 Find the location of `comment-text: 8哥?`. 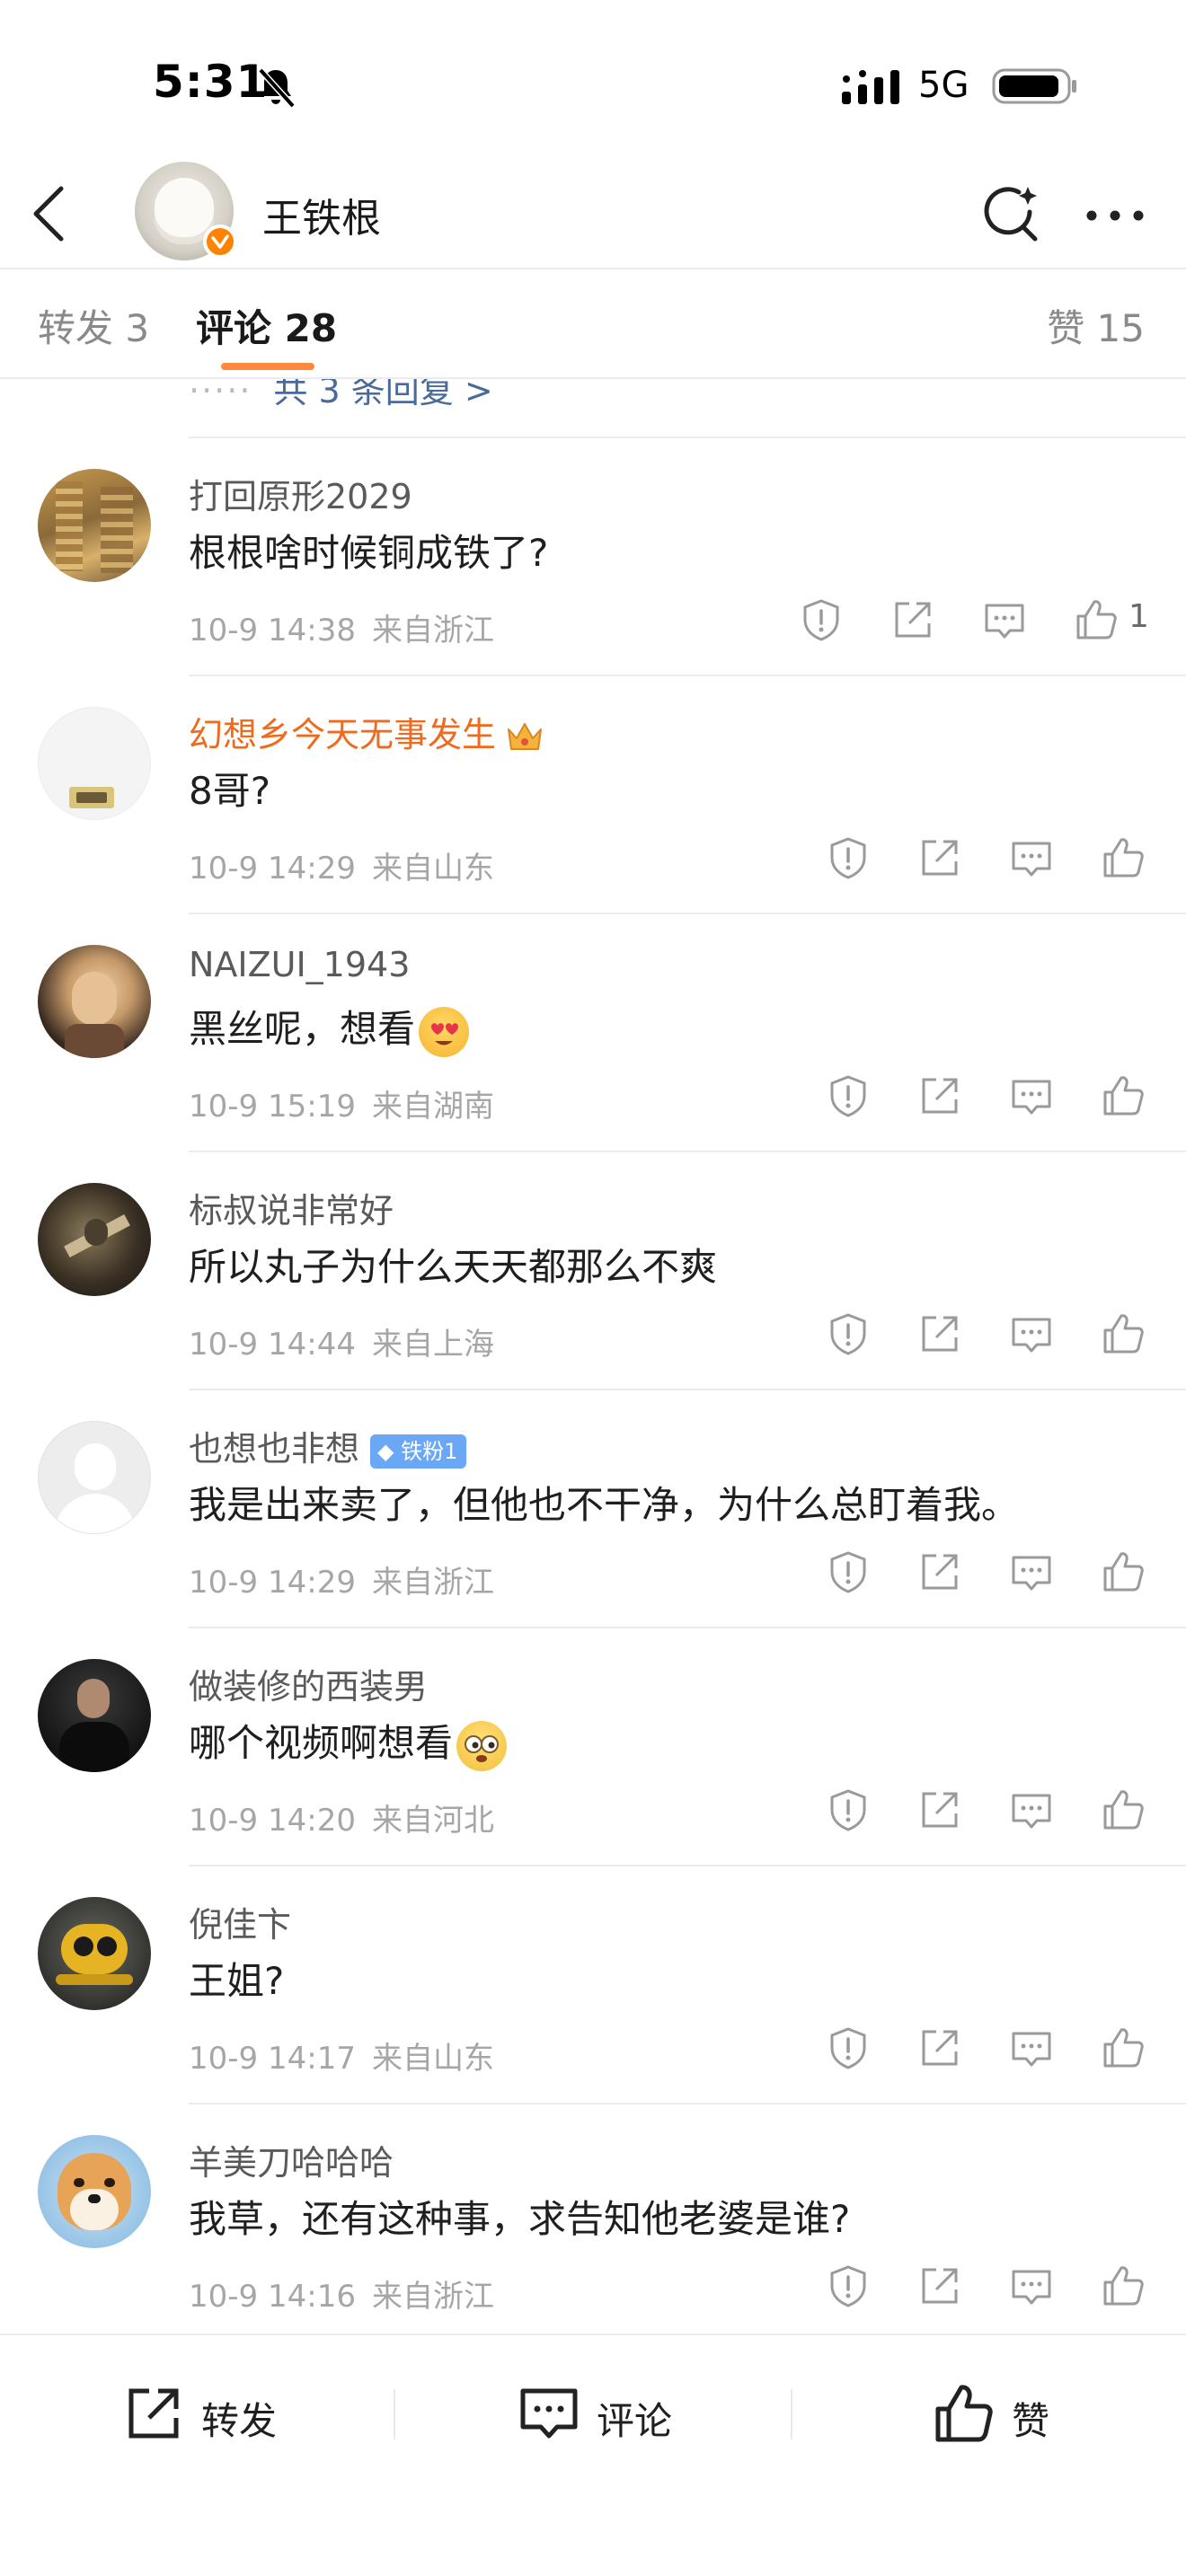

comment-text: 8哥? is located at coordinates (230, 791).